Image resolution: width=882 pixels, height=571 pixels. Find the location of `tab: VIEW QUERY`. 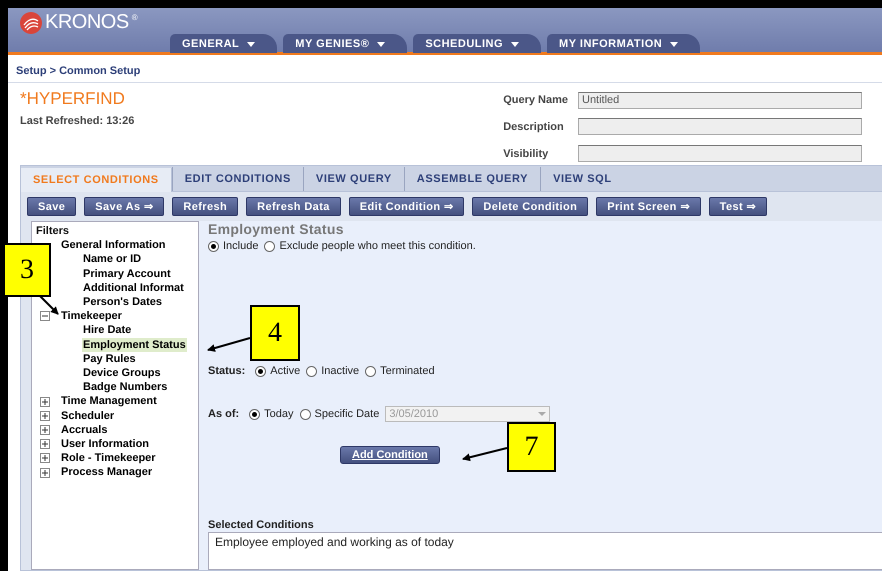

tab: VIEW QUERY is located at coordinates (353, 179).